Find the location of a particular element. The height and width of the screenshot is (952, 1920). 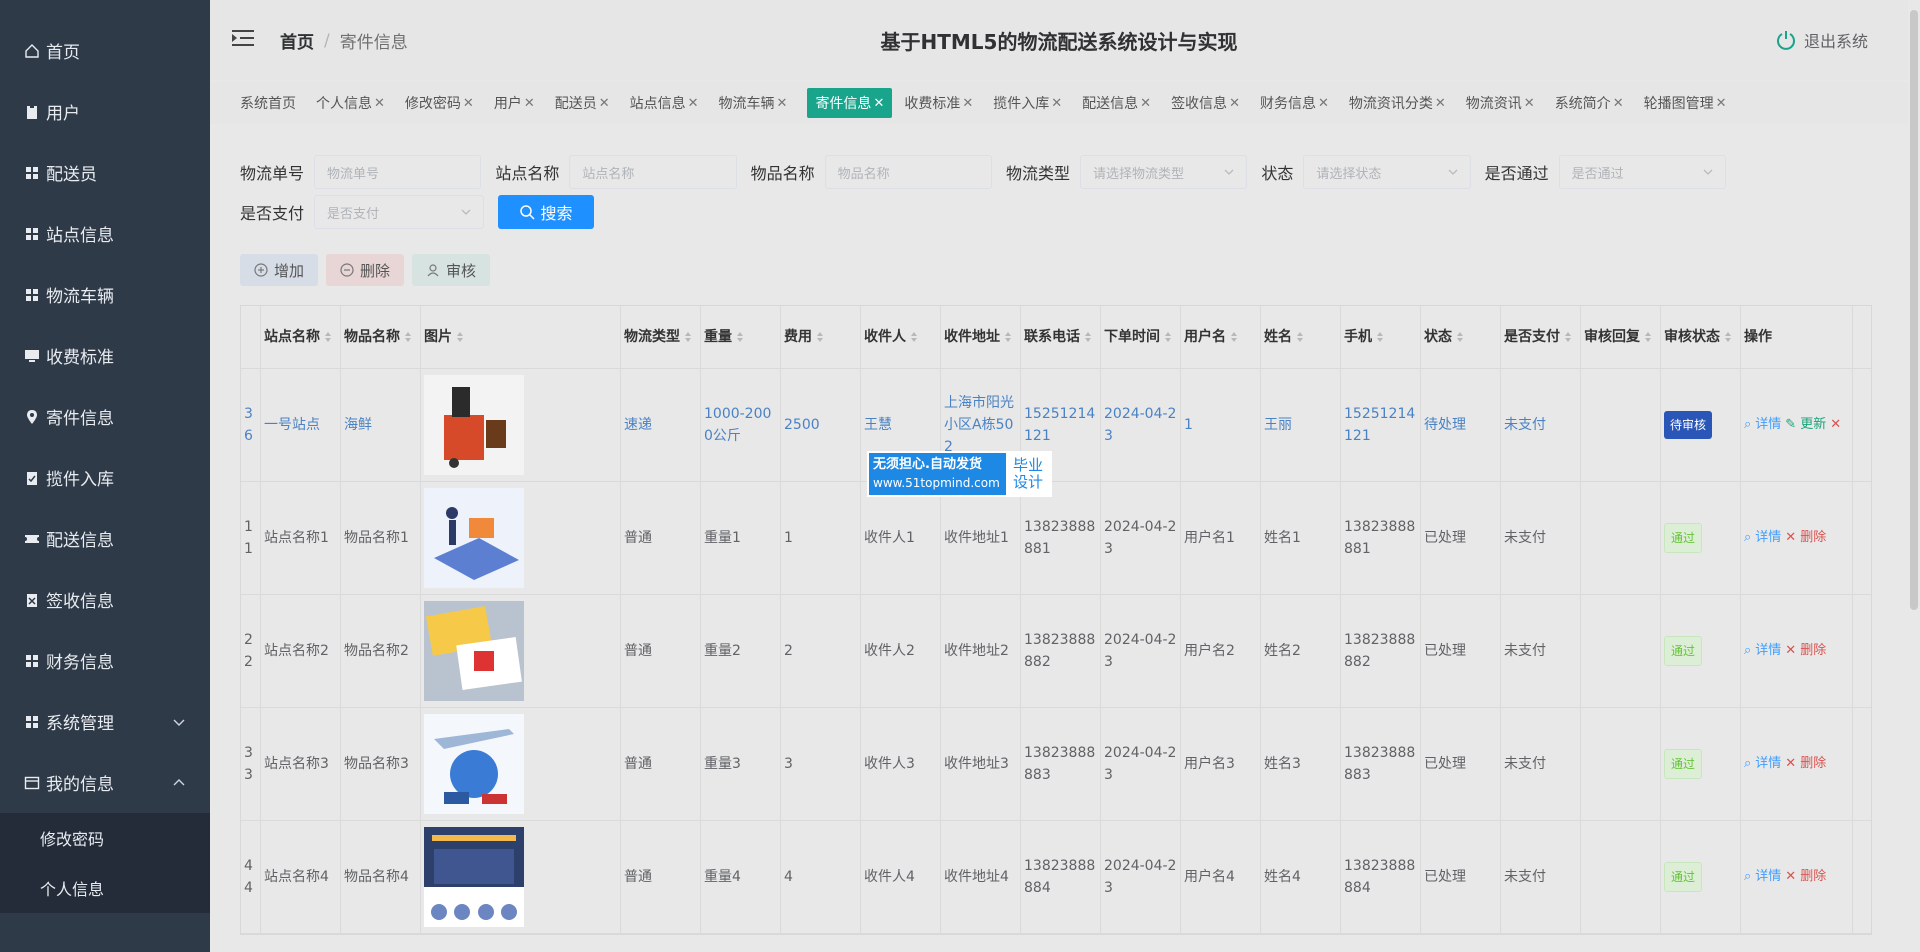

column-header: 姓名 is located at coordinates (1301, 337).